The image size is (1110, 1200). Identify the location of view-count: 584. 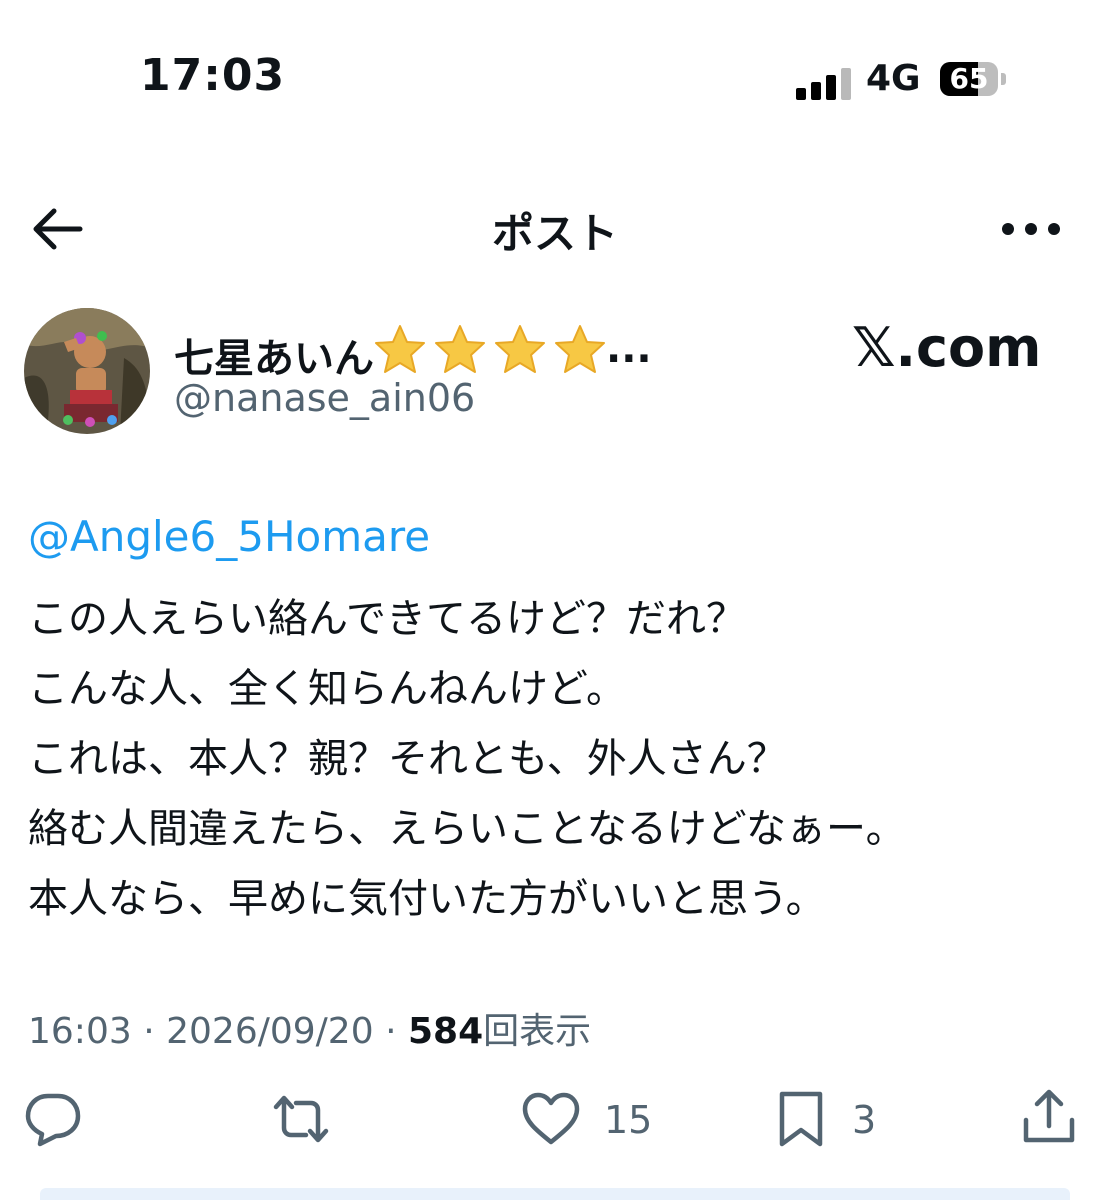
(445, 1031).